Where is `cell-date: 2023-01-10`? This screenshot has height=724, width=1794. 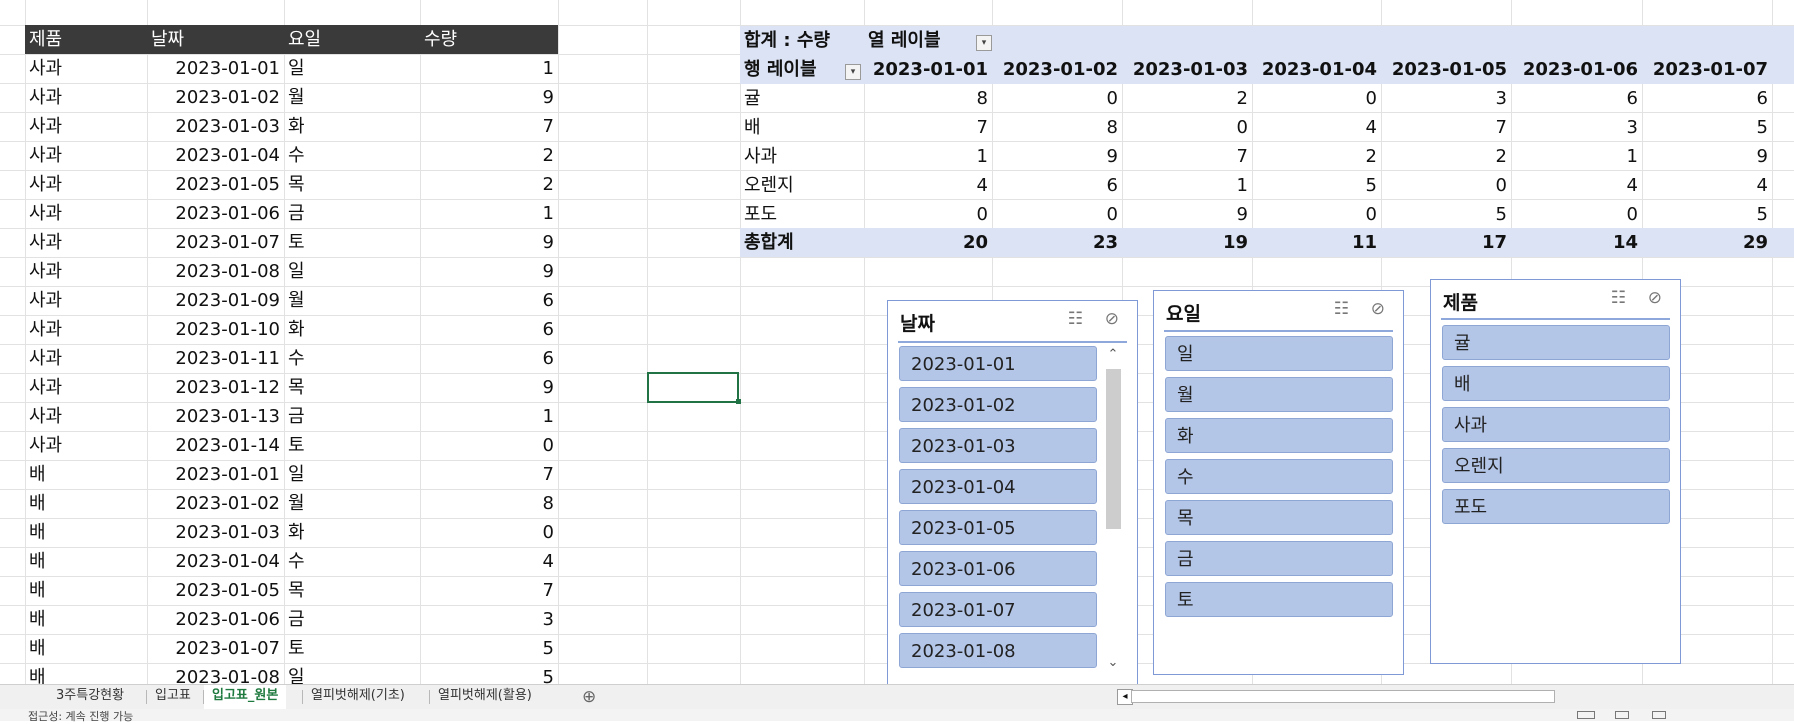 cell-date: 2023-01-10 is located at coordinates (215, 329).